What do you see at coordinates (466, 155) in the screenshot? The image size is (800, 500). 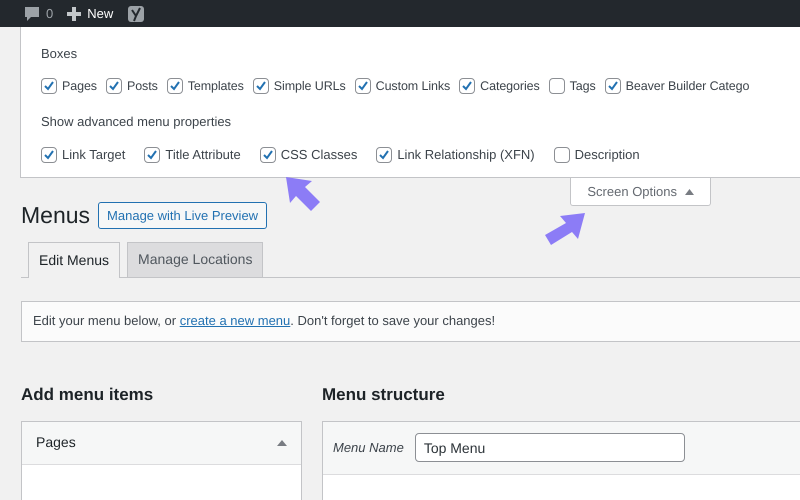 I see `checkbox-label: Link Relationship (XFN)` at bounding box center [466, 155].